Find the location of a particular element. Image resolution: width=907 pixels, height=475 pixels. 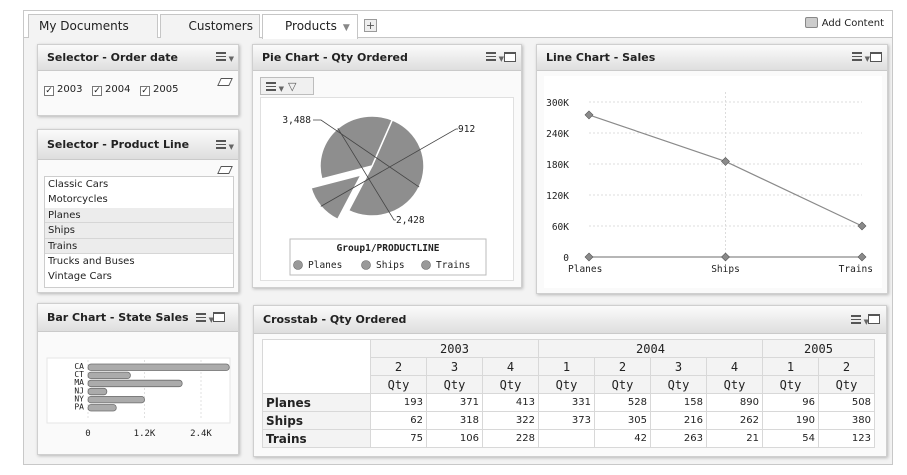

panel-title: Bar Chart - State Sales is located at coordinates (118, 317).